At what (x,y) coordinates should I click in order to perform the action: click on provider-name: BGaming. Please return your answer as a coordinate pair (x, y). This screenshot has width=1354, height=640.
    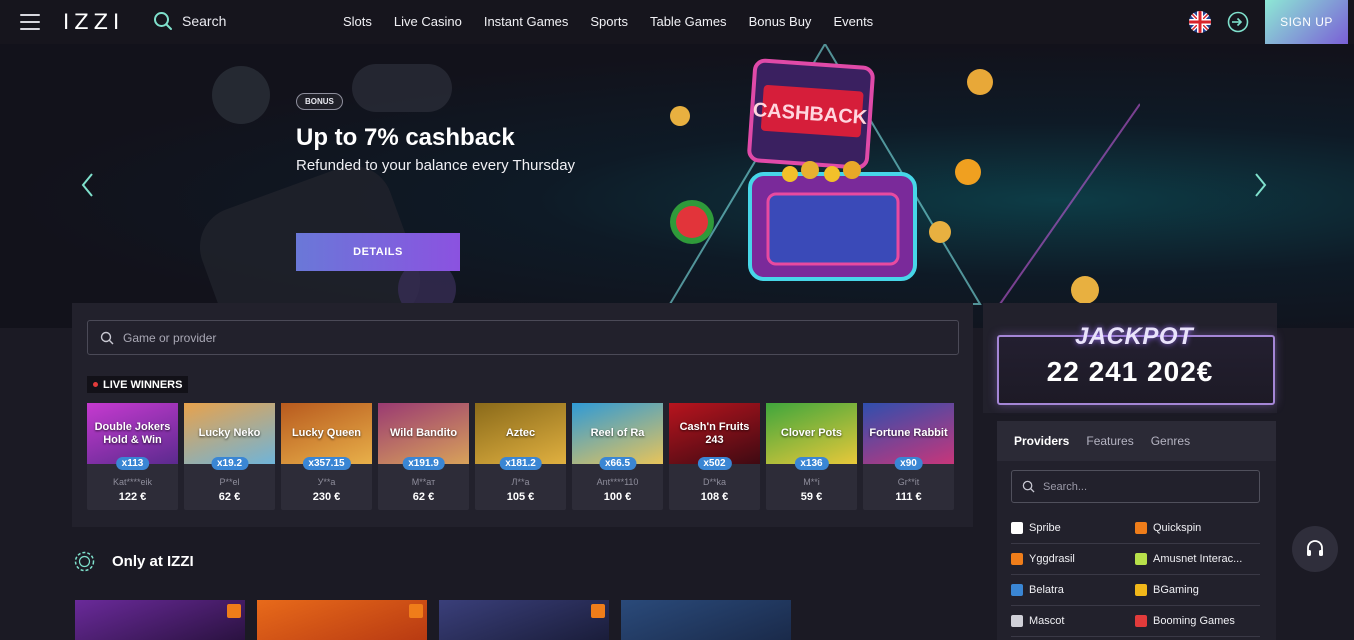
    Looking at the image, I should click on (1176, 590).